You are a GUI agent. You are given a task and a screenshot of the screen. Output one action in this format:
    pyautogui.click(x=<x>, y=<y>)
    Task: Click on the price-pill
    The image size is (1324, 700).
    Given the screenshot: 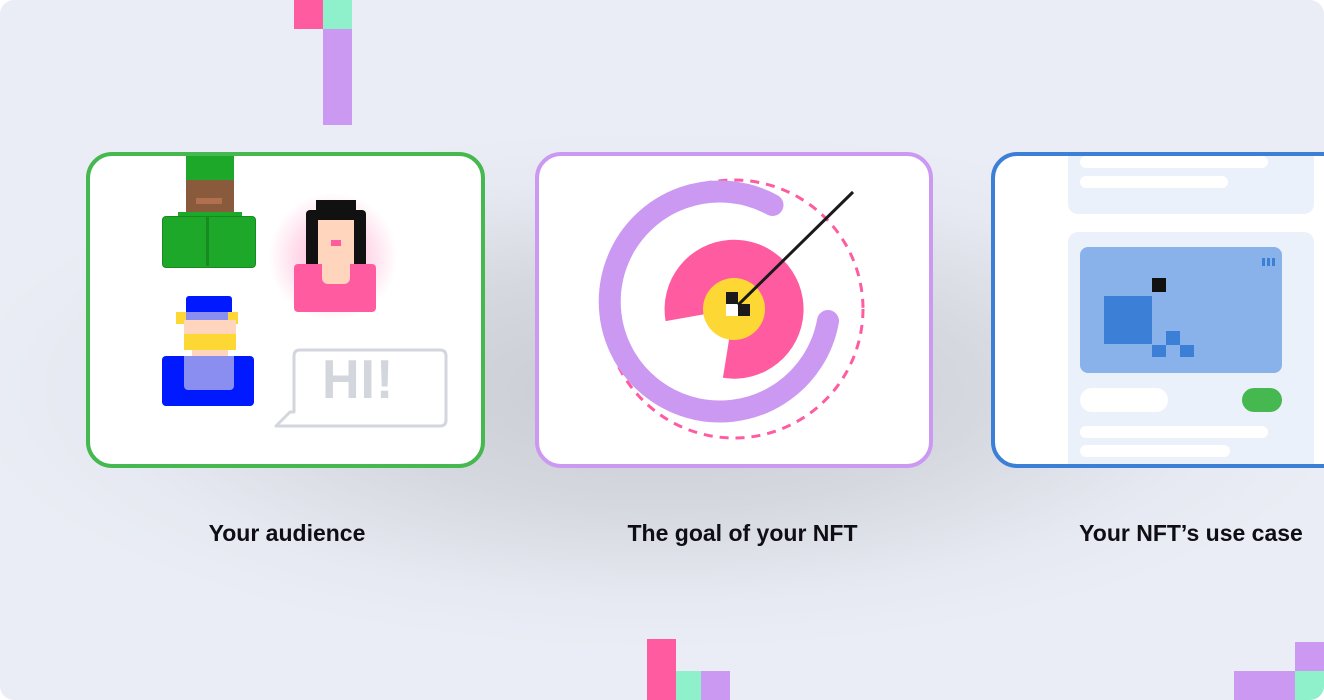 What is the action you would take?
    pyautogui.click(x=1124, y=400)
    